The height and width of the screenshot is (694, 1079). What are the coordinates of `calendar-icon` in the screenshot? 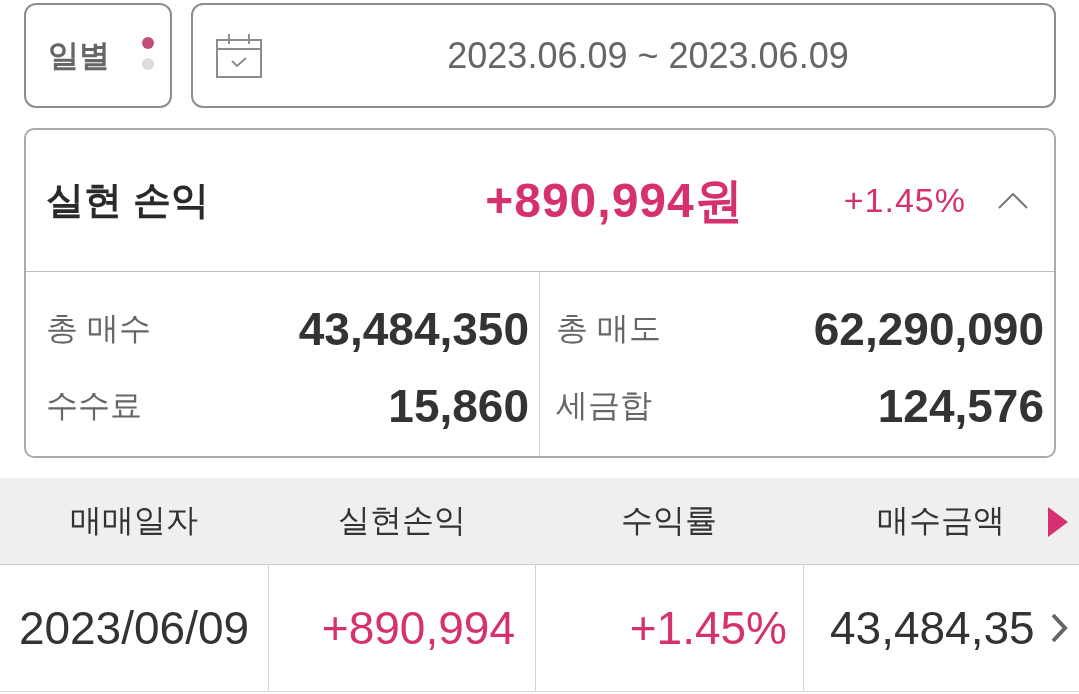 It's located at (239, 55).